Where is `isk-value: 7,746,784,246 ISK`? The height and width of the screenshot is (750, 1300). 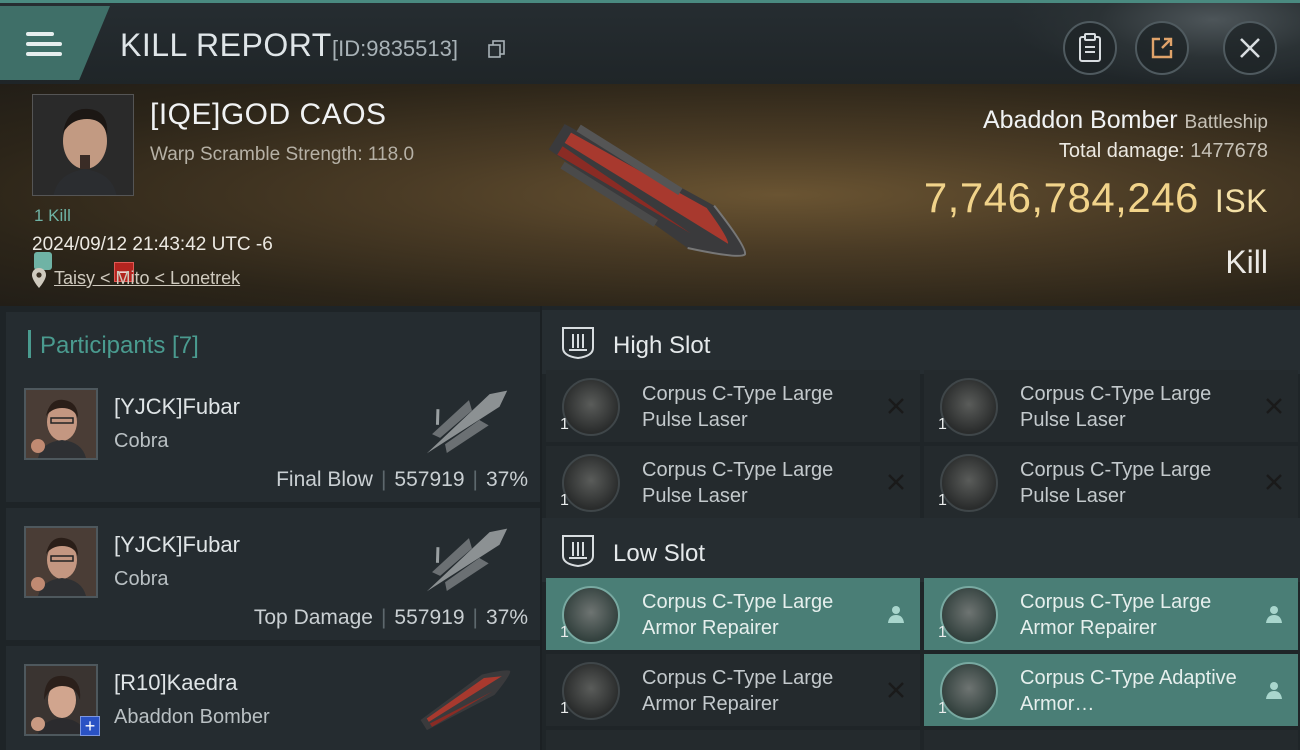 isk-value: 7,746,784,246 ISK is located at coordinates (1096, 198).